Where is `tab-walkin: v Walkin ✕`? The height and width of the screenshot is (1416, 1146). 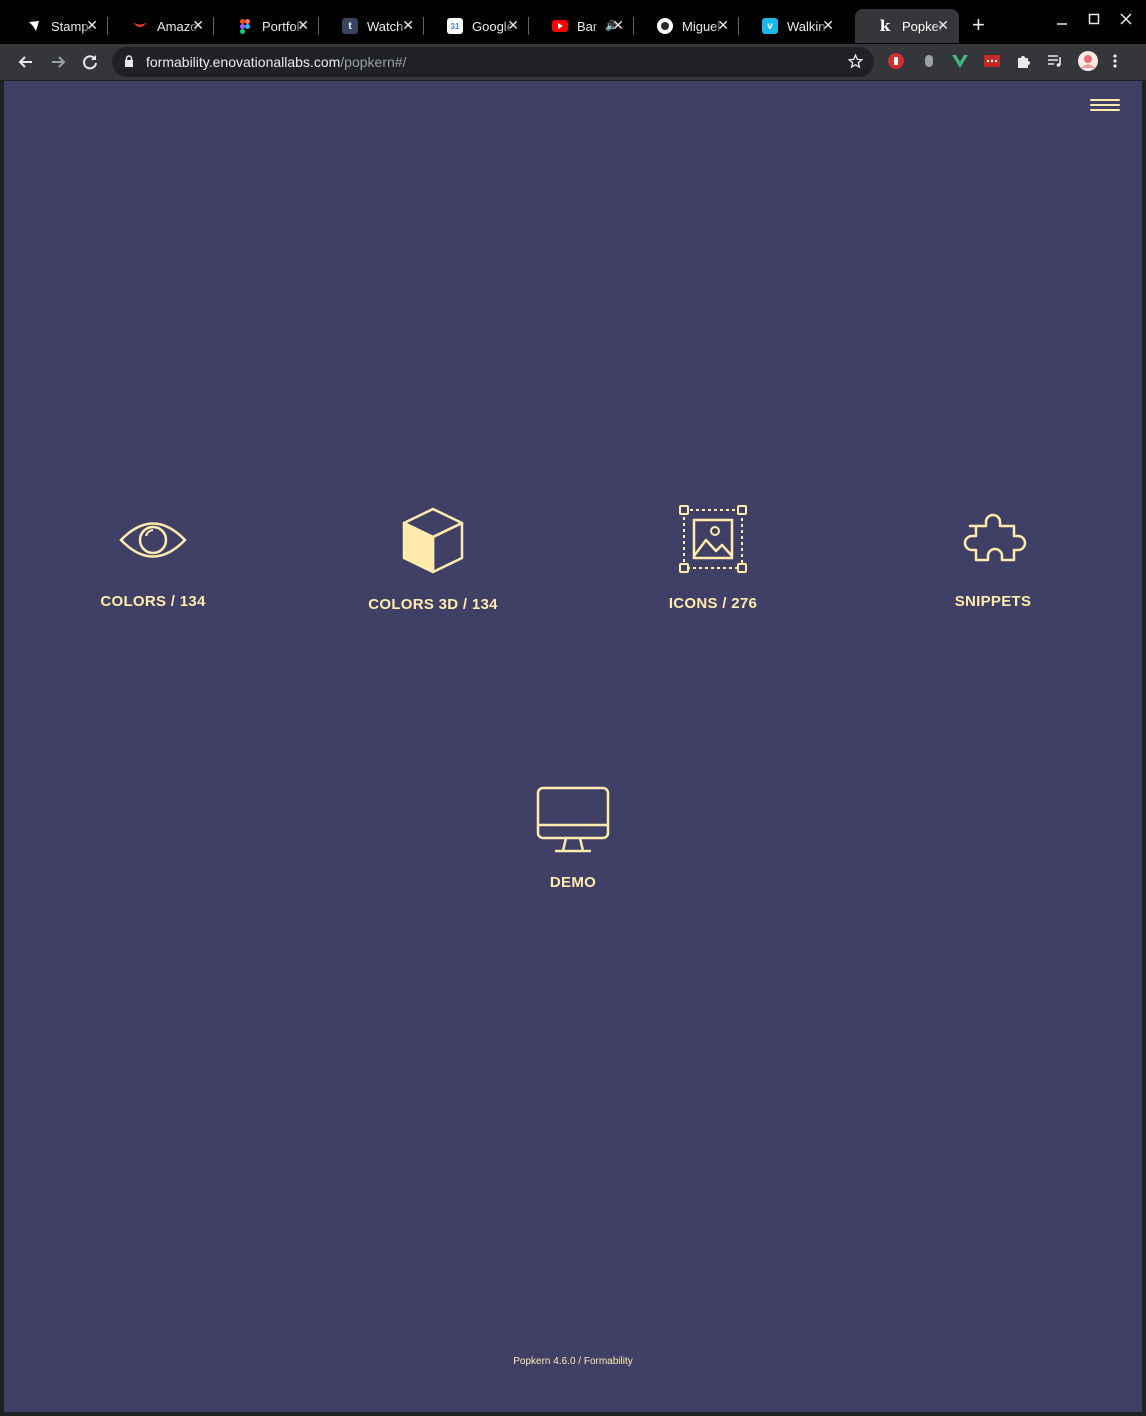 tab-walkin: v Walkin ✕ is located at coordinates (792, 26).